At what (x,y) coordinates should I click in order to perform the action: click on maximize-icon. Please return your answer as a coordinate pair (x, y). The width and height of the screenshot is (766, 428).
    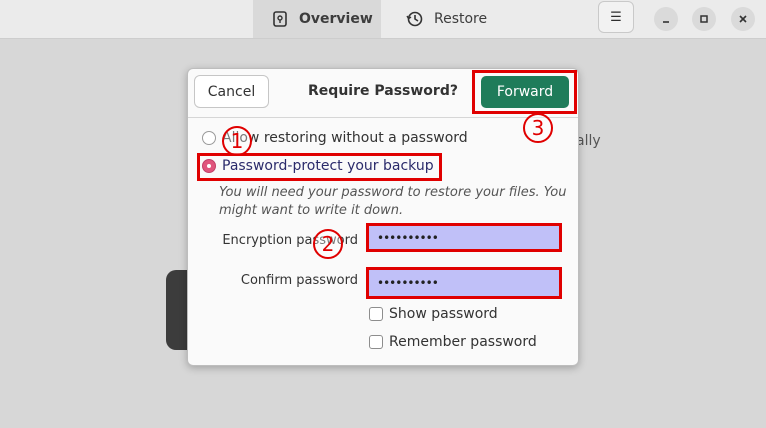
    Looking at the image, I should click on (704, 19).